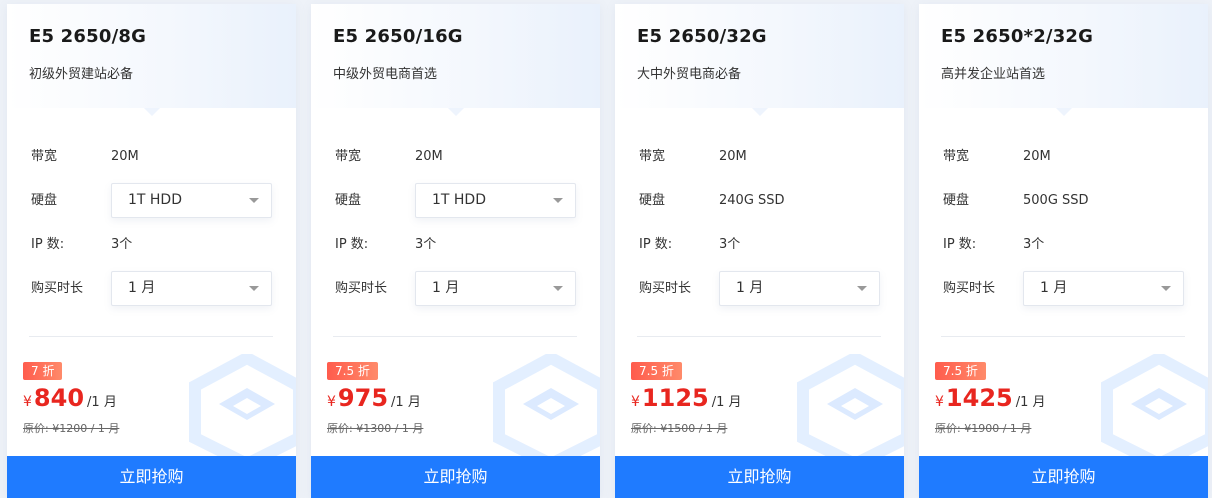 This screenshot has height=498, width=1212. Describe the element at coordinates (1017, 36) in the screenshot. I see `plan-title: E5 2650*2/32G` at that location.